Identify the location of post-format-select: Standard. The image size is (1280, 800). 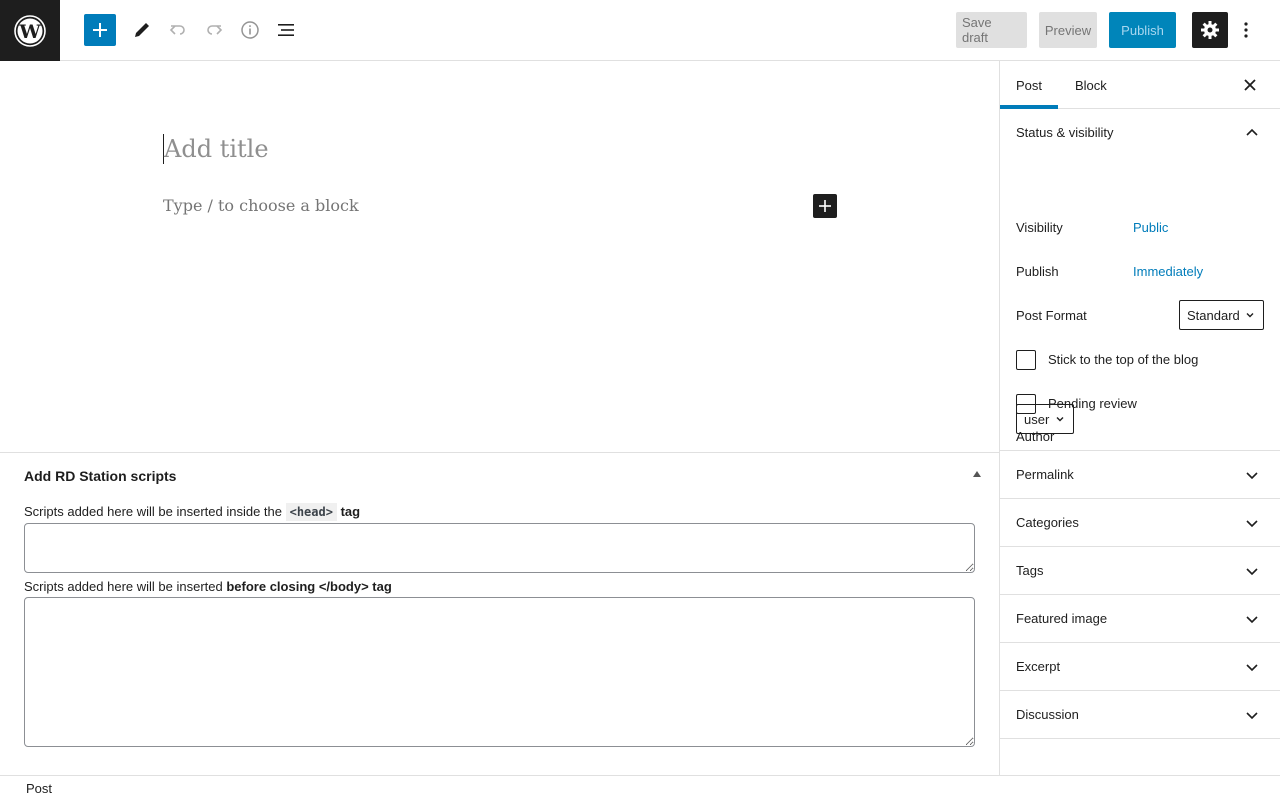
(1221, 315).